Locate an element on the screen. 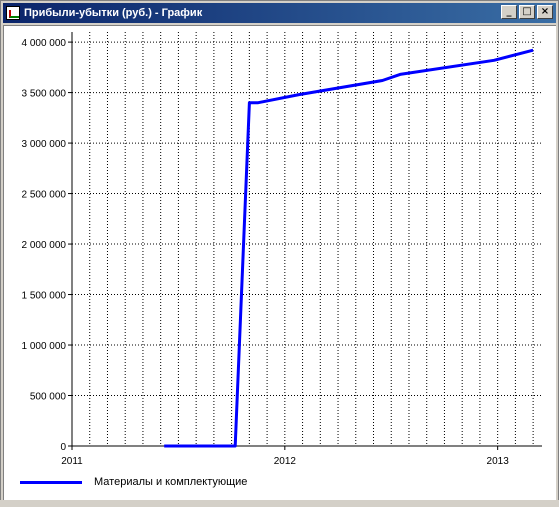 The height and width of the screenshot is (507, 559). y-tick-label: 3 000 000 is located at coordinates (44, 144).